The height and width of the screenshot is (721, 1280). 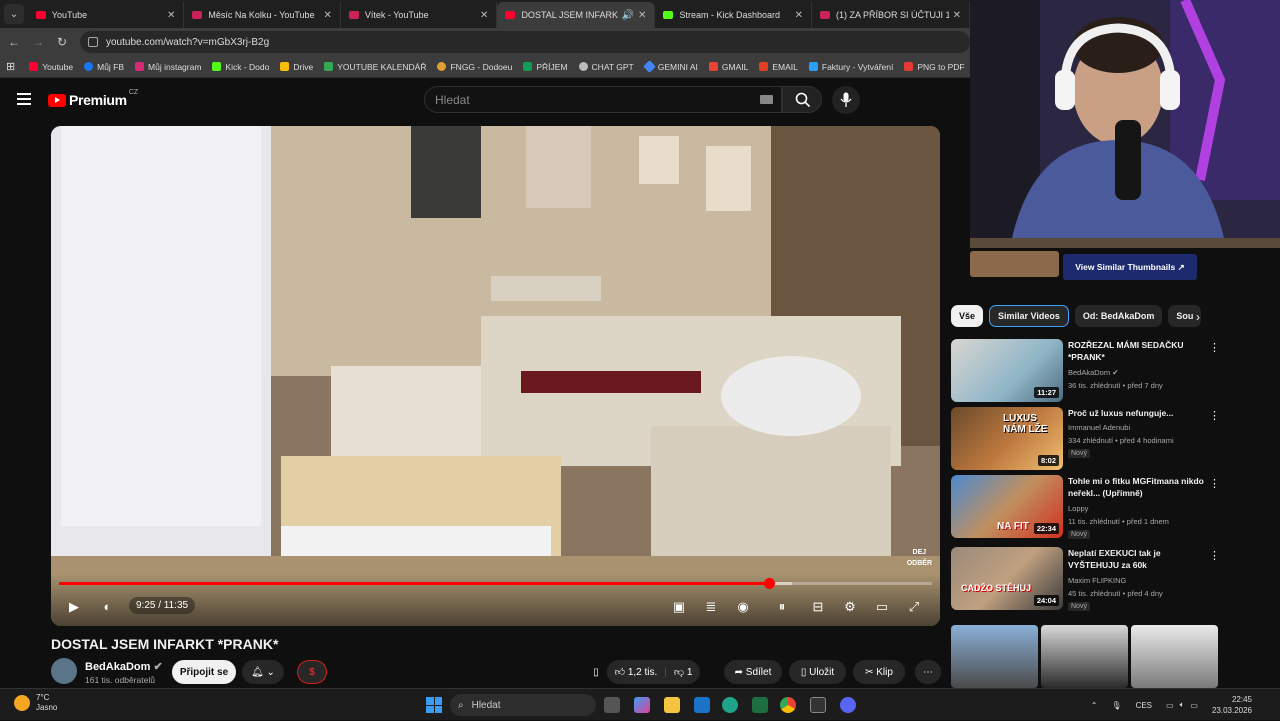 I want to click on bookmark-item: EMAIL, so click(x=778, y=67).